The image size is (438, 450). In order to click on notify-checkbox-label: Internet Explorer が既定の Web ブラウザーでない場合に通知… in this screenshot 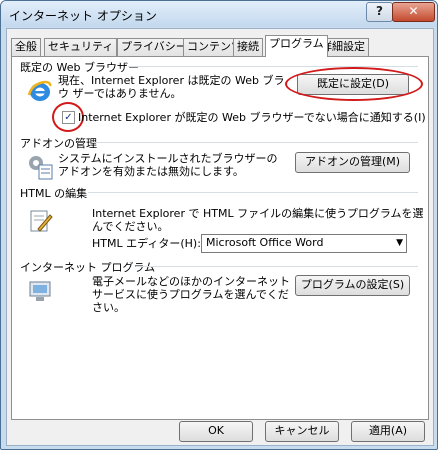, I will do `click(252, 117)`.